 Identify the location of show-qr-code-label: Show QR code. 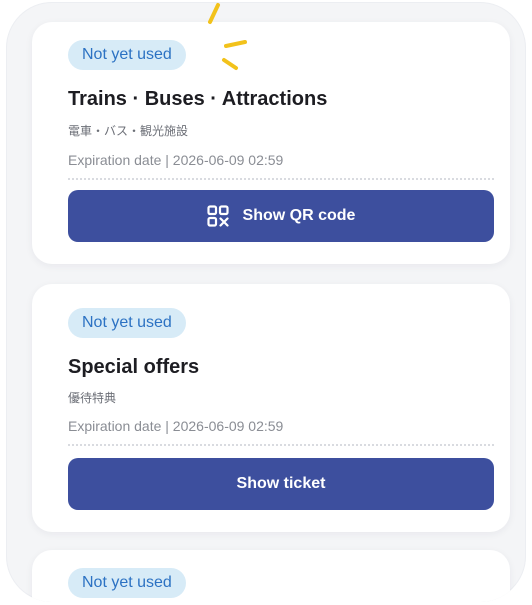
(299, 215).